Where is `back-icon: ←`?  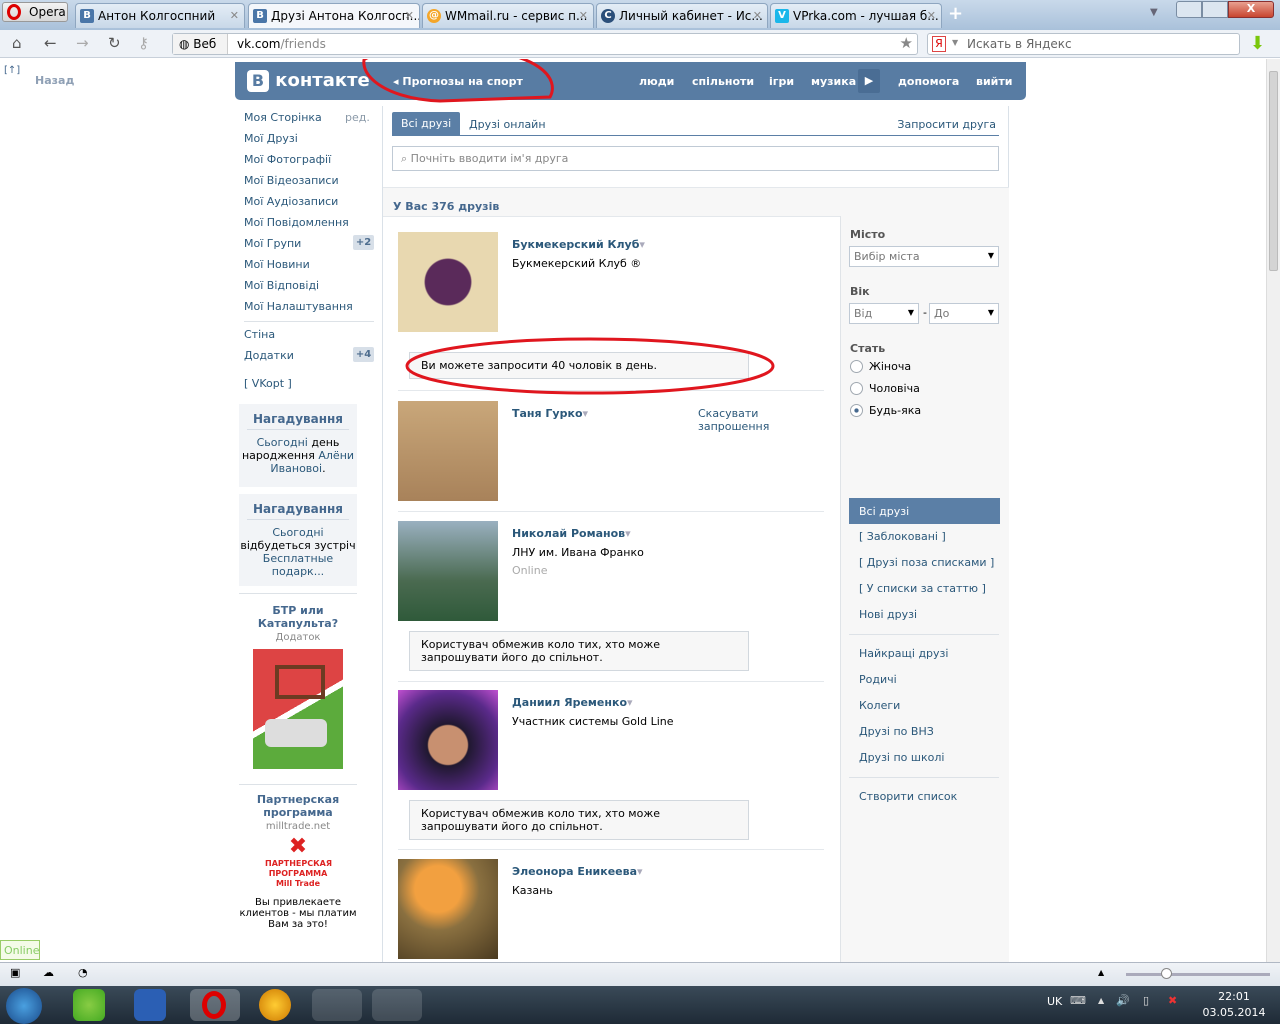 back-icon: ← is located at coordinates (50, 43).